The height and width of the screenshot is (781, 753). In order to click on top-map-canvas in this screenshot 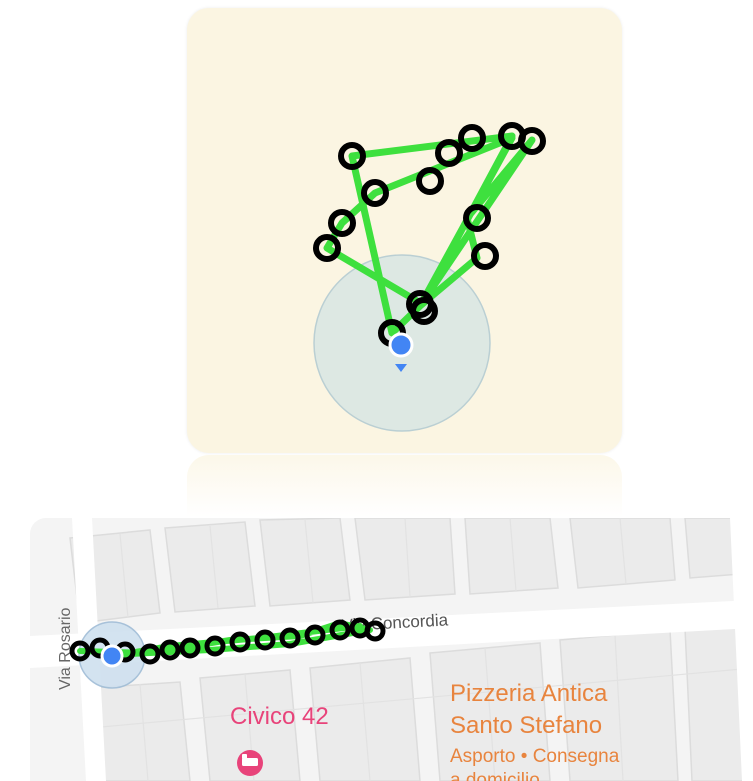, I will do `click(429, 277)`.